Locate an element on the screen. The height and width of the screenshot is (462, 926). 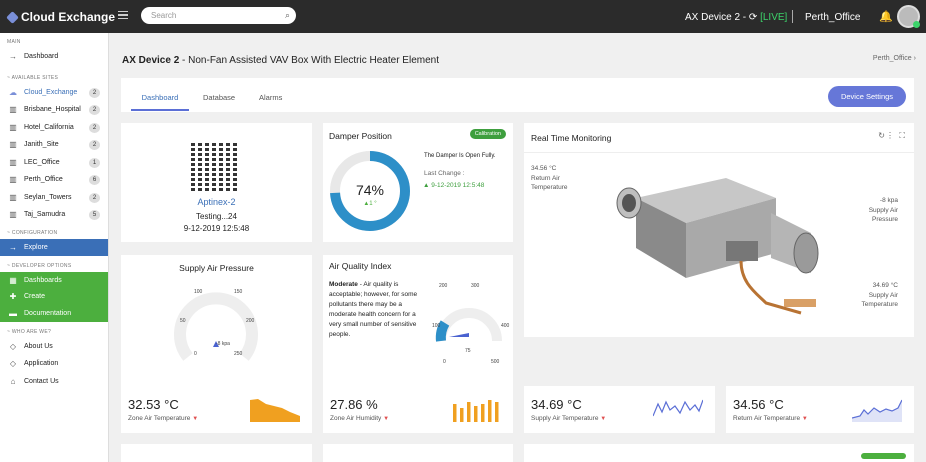
supply-pressure-value: -8 kpa is located at coordinates (888, 200).